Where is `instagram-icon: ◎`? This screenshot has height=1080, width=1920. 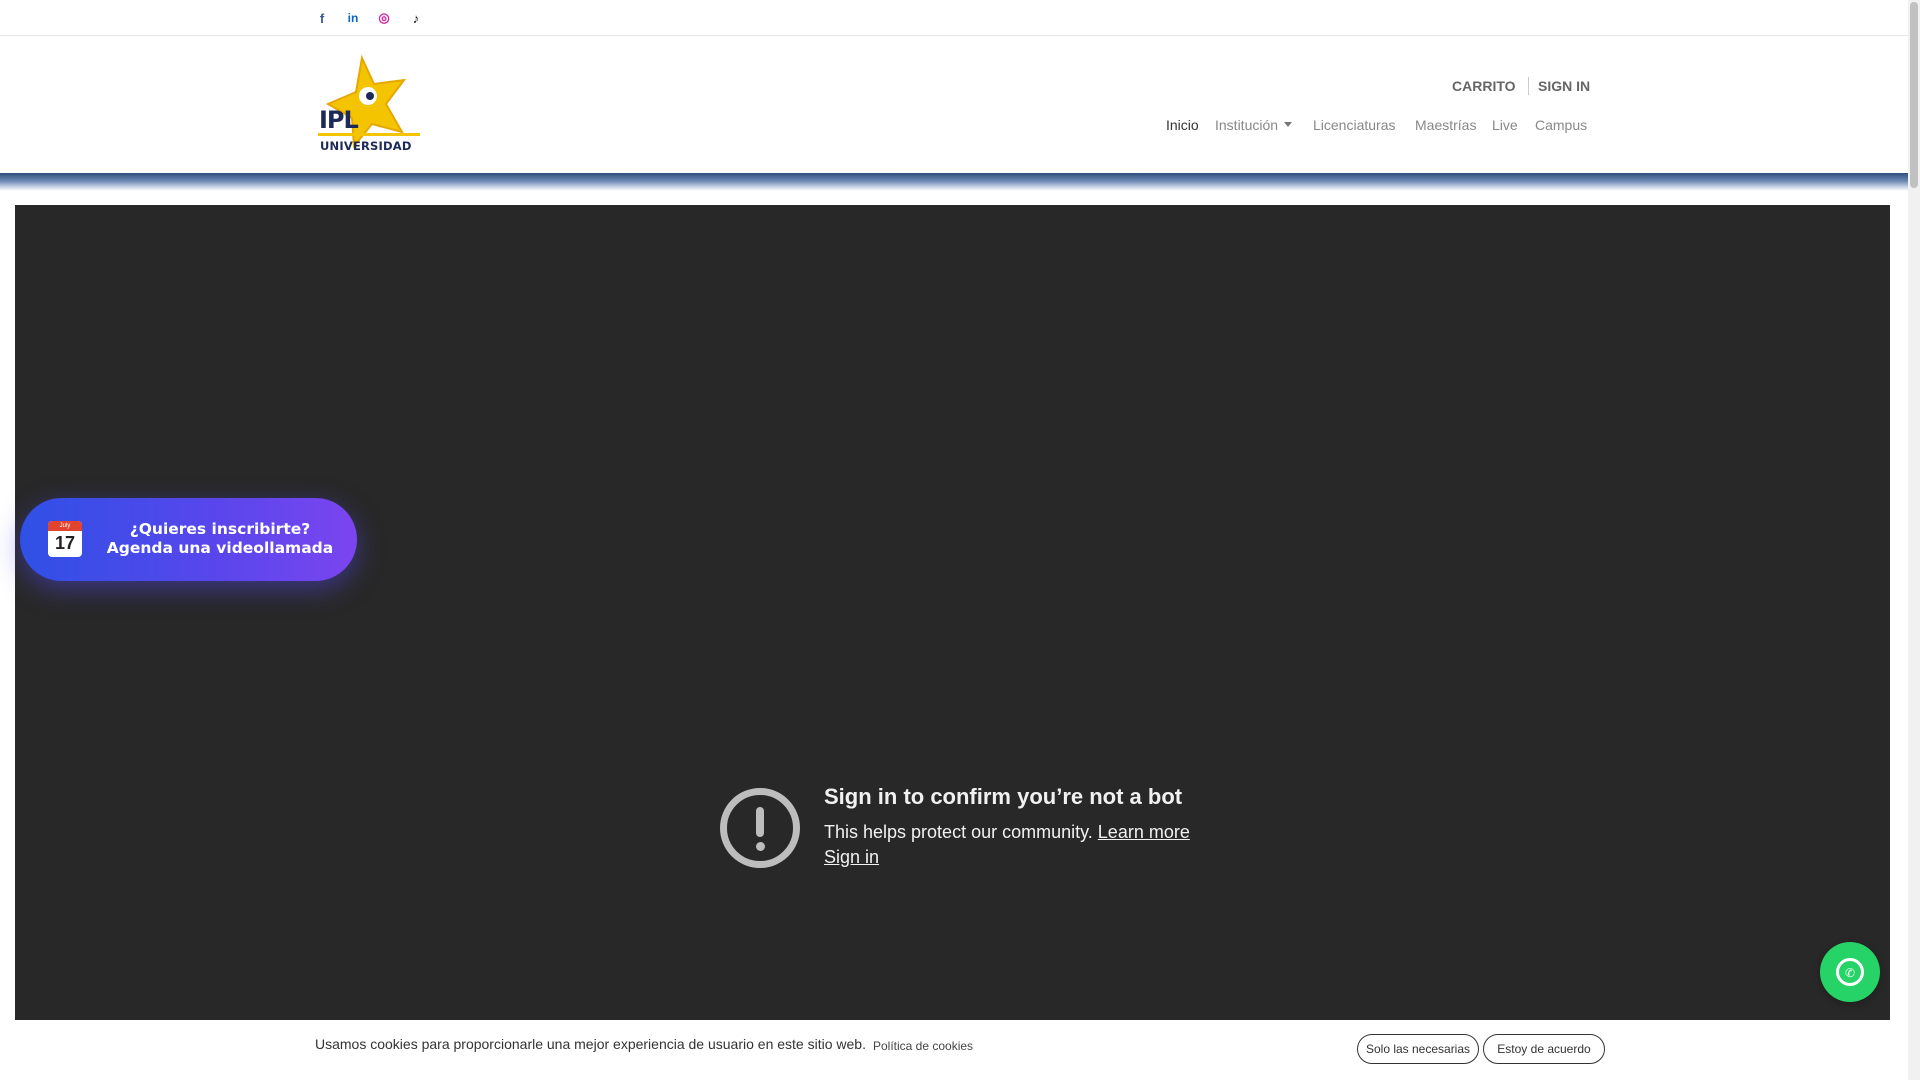
instagram-icon: ◎ is located at coordinates (384, 18).